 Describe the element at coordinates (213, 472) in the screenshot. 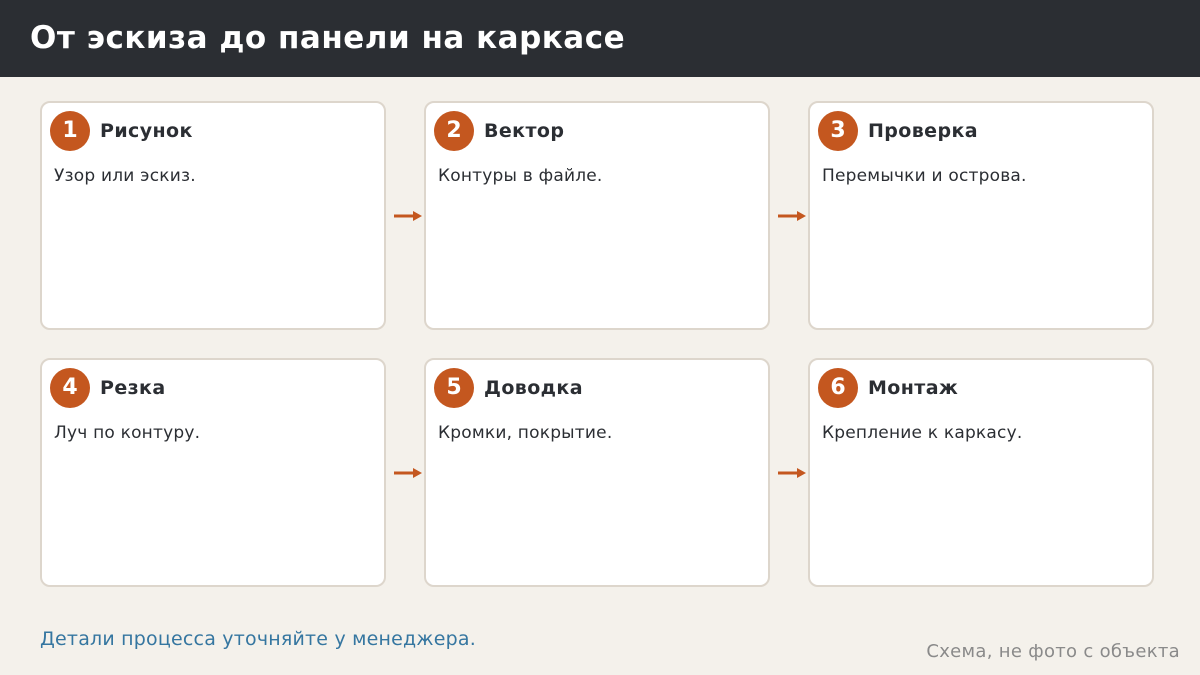

I see `step-card-4: 4 Резка Луч по контуру.` at that location.